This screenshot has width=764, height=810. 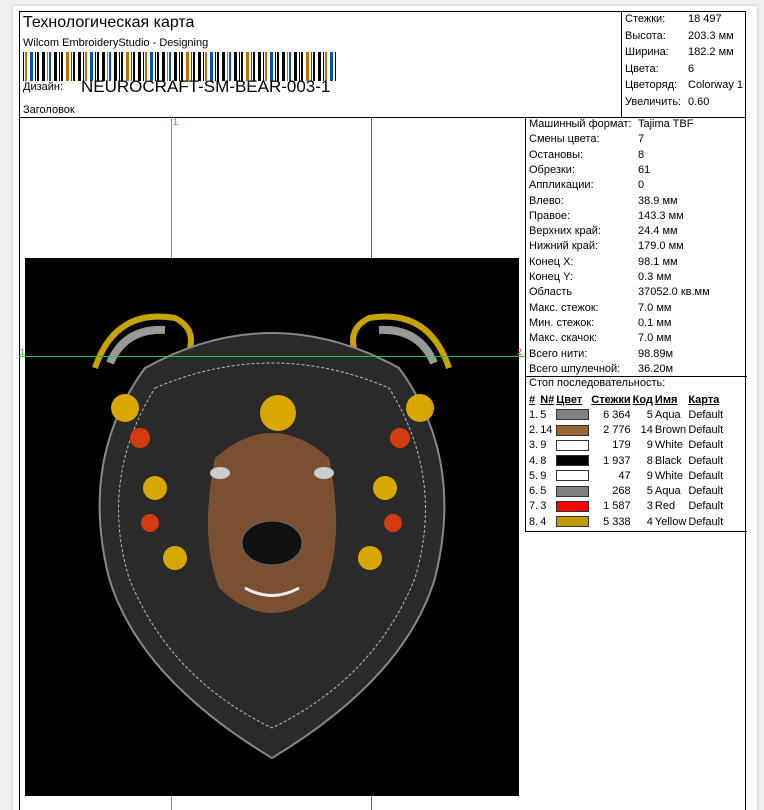 I want to click on stat-label: Ширина:, so click(x=647, y=52).